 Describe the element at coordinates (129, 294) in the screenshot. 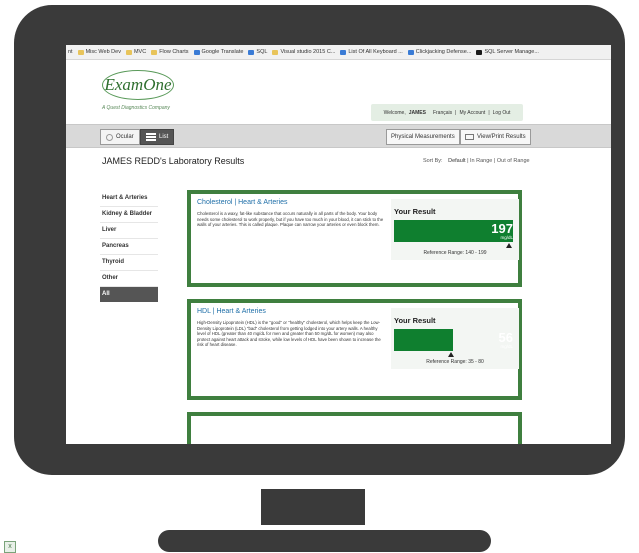

I see `sidebar-item-all: All` at that location.